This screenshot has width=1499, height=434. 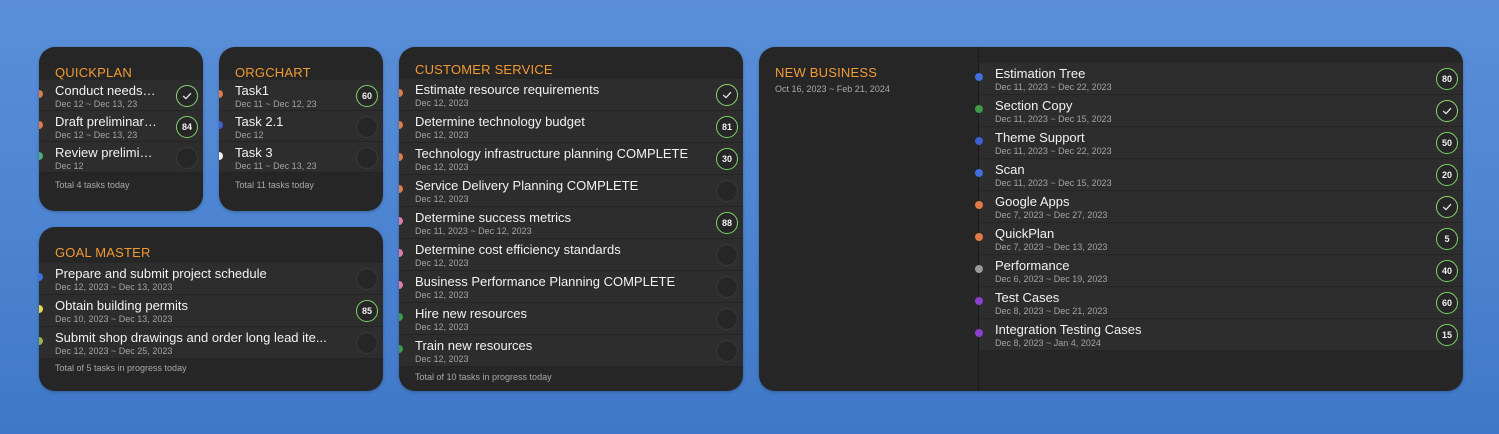 I want to click on task-row: Review preliminar... Dec 12, so click(x=121, y=157).